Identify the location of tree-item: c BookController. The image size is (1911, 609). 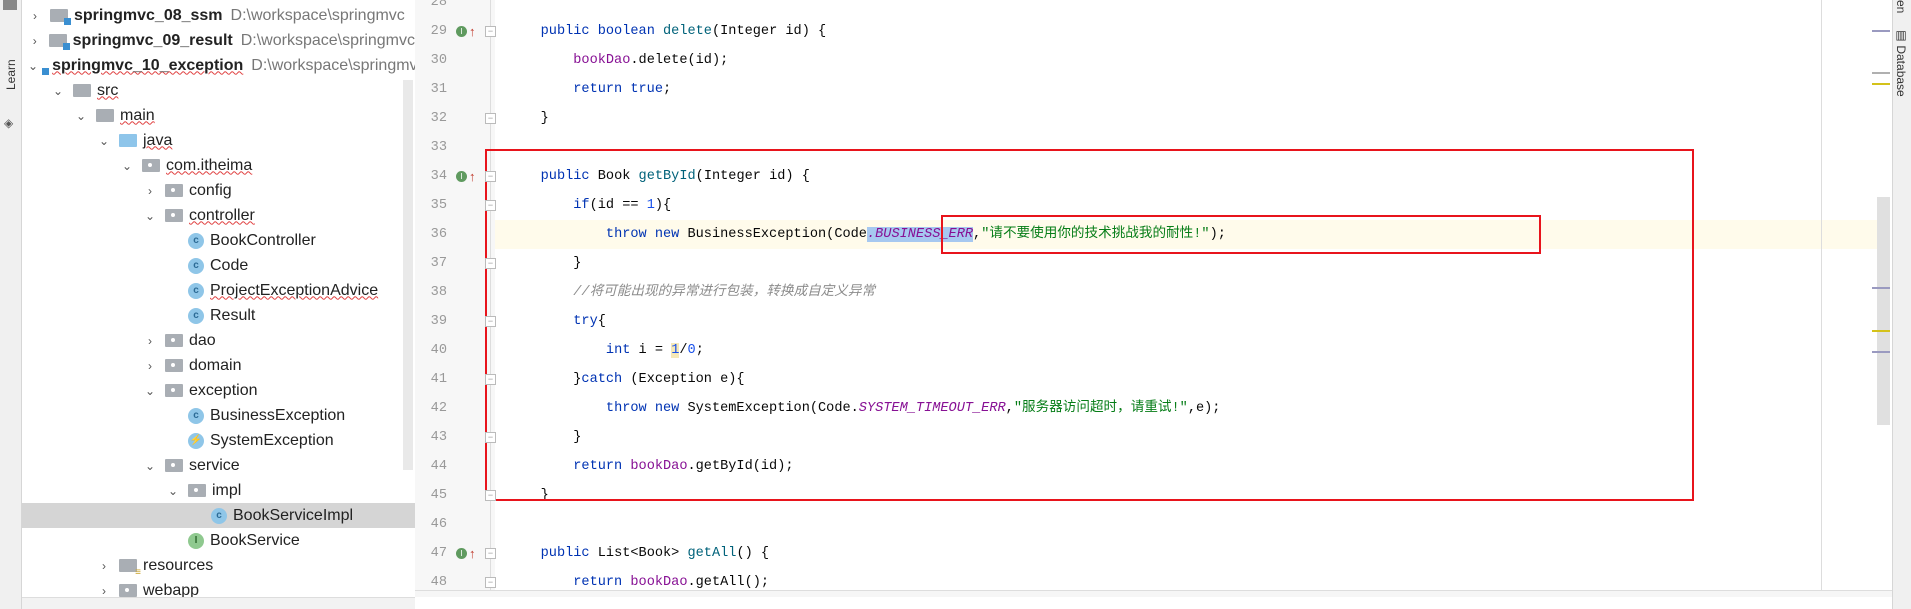
(218, 240).